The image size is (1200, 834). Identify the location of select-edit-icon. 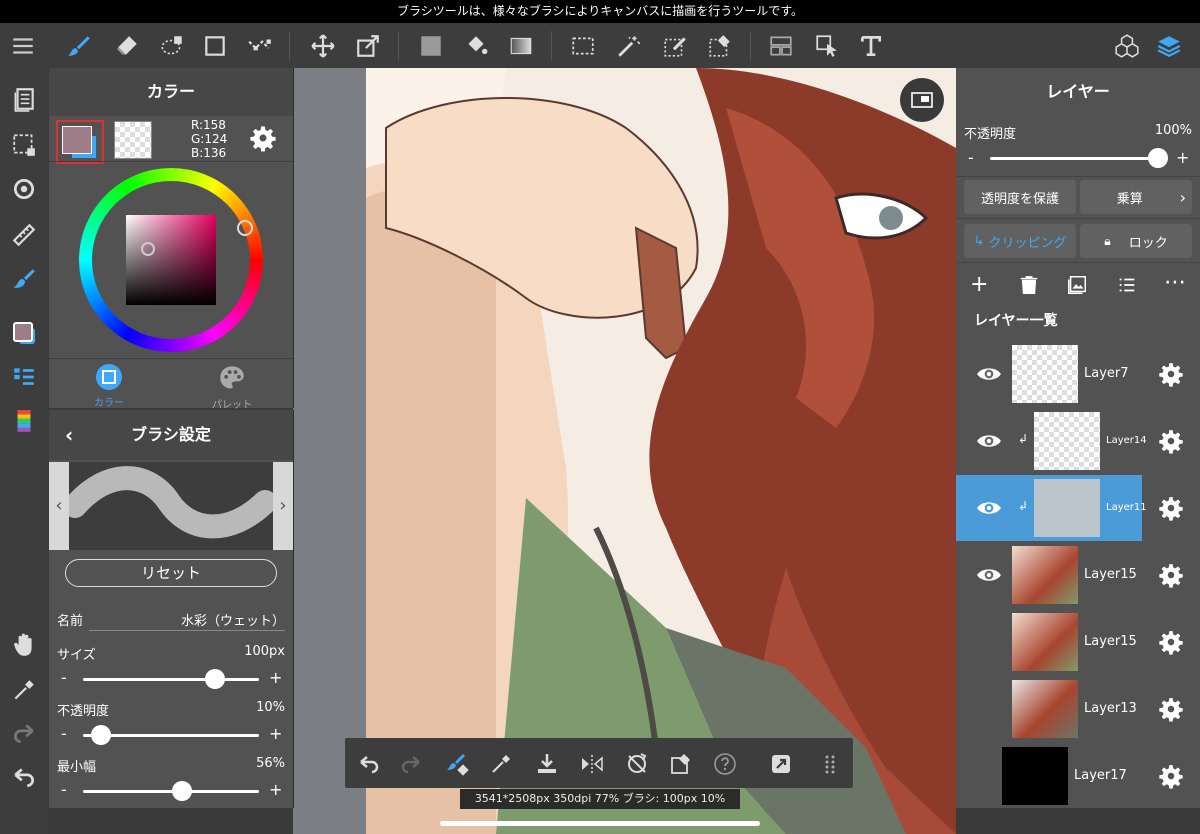
(681, 764).